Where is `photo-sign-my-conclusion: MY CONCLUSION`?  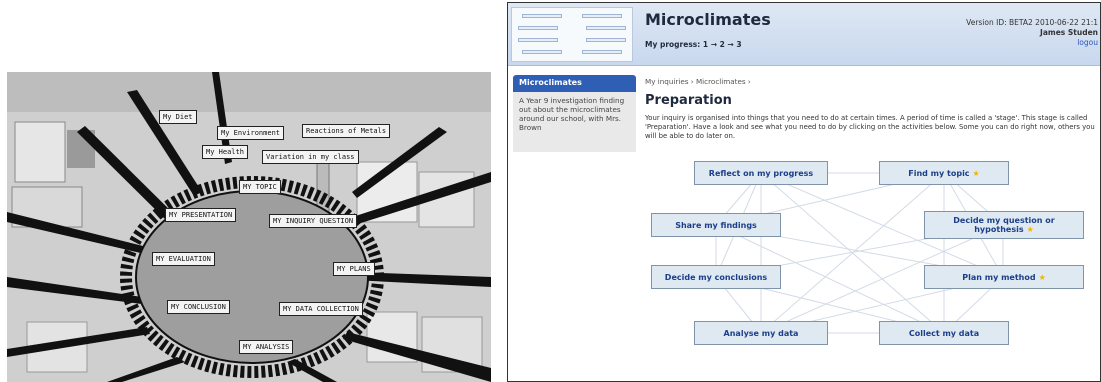
photo-sign-my-conclusion: MY CONCLUSION is located at coordinates (198, 307).